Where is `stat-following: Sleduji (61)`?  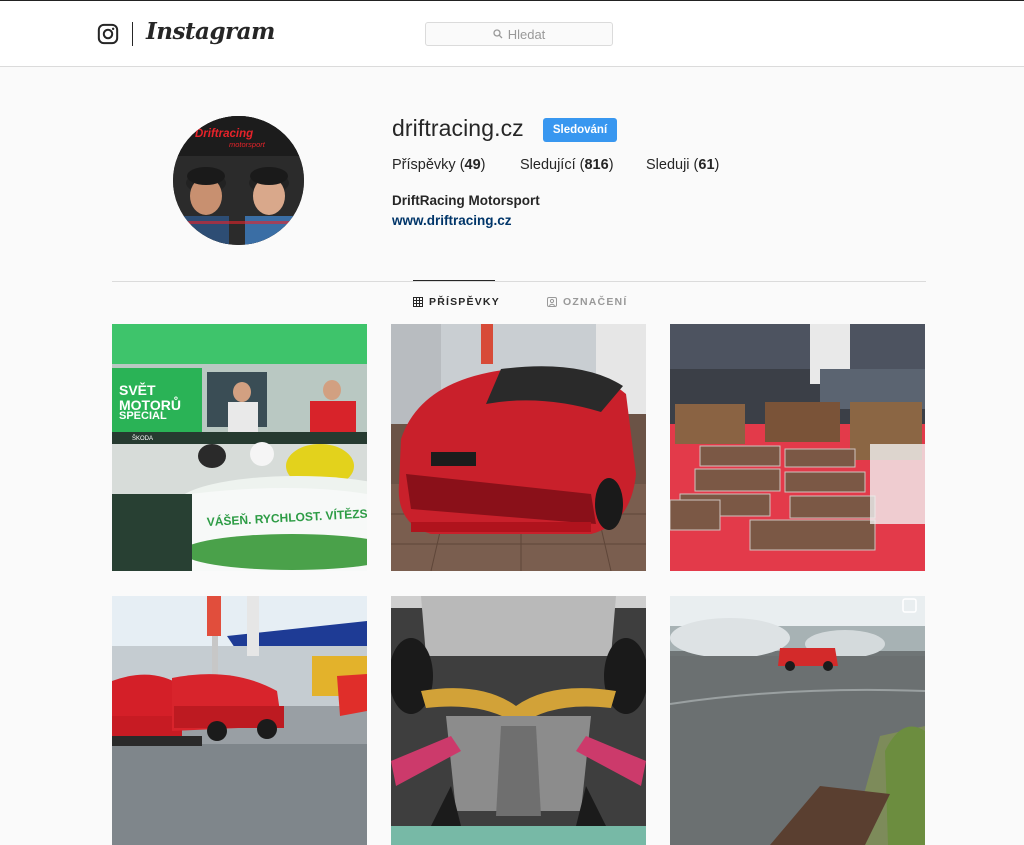
stat-following: Sleduji (61) is located at coordinates (682, 165).